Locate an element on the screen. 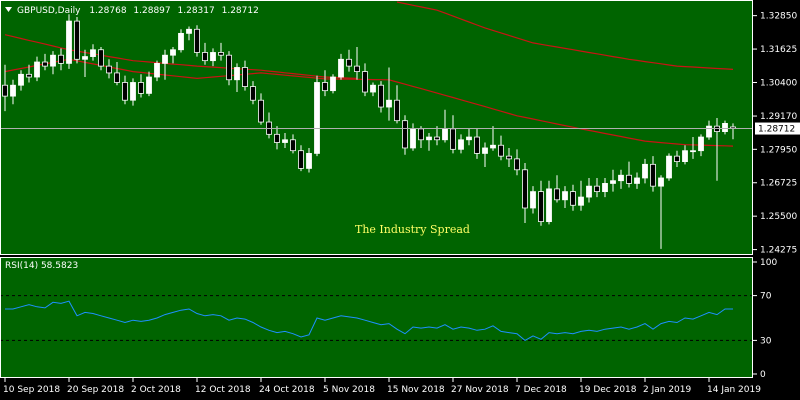 The width and height of the screenshot is (800, 400). time-tick-label: 10 Sep 2018 is located at coordinates (31, 390).